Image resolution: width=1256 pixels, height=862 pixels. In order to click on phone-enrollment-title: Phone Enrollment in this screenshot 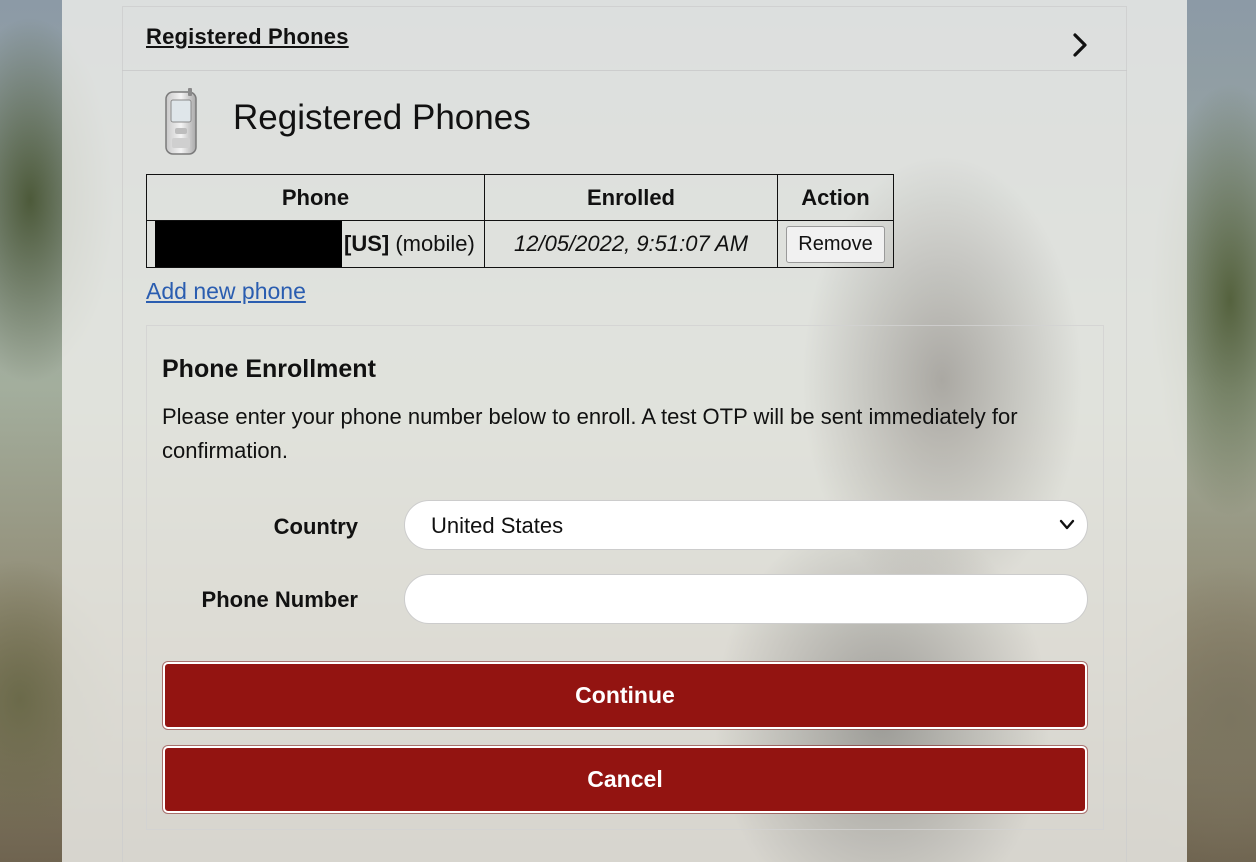, I will do `click(269, 369)`.